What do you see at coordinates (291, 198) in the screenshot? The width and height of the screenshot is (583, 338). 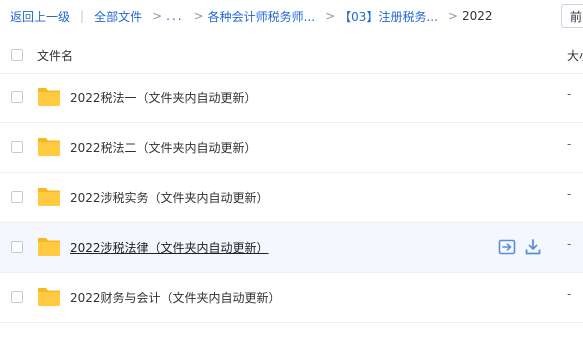 I see `file-row: 2022涉税实务（文件夹内自动更新） -` at bounding box center [291, 198].